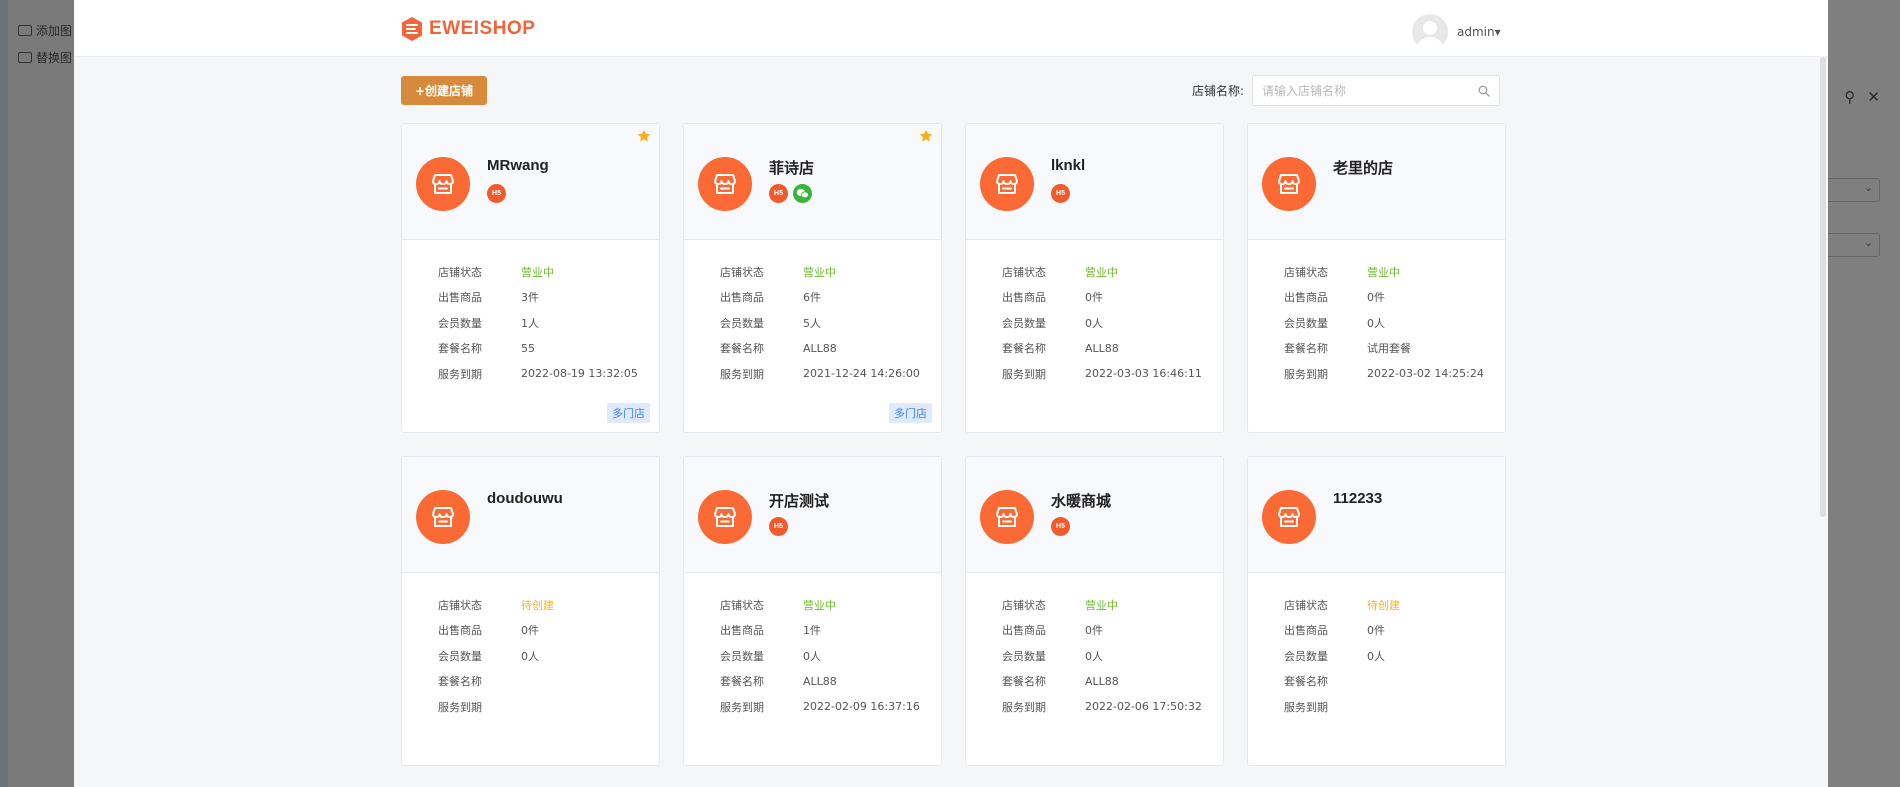 The height and width of the screenshot is (787, 1900). What do you see at coordinates (1068, 165) in the screenshot?
I see `shop-name: lknkl` at bounding box center [1068, 165].